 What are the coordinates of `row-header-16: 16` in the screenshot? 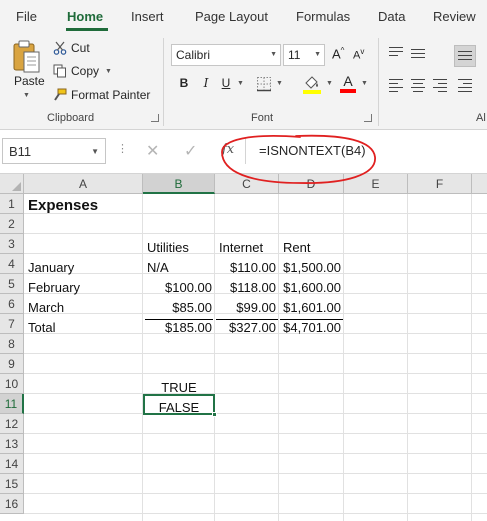 It's located at (12, 504).